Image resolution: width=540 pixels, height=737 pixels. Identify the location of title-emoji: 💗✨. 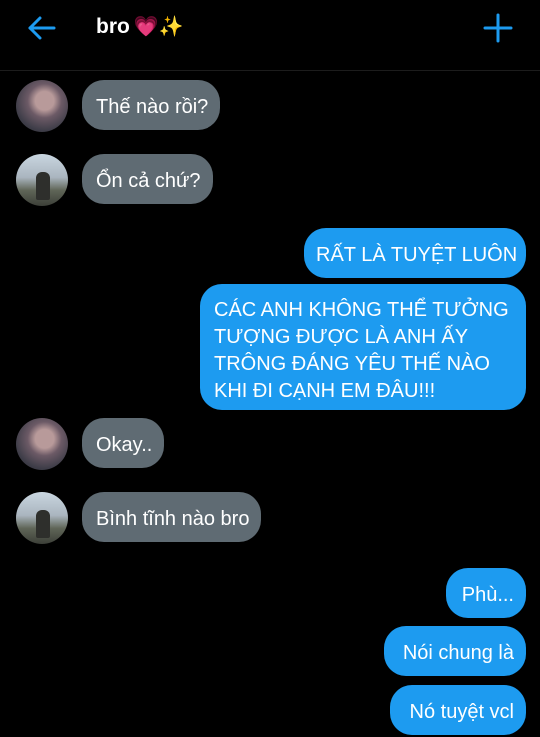
(158, 27).